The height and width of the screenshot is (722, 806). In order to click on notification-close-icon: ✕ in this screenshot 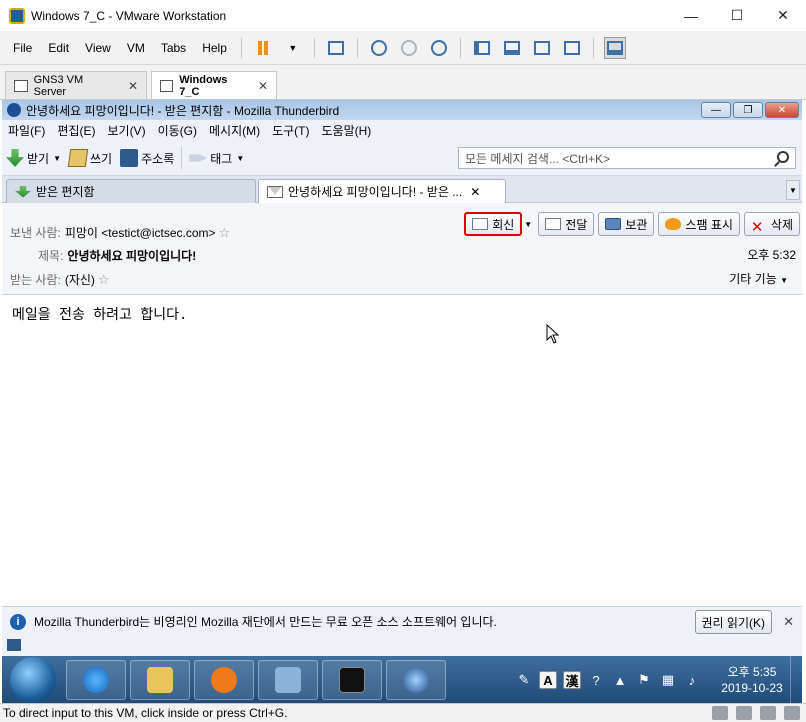, I will do `click(788, 622)`.